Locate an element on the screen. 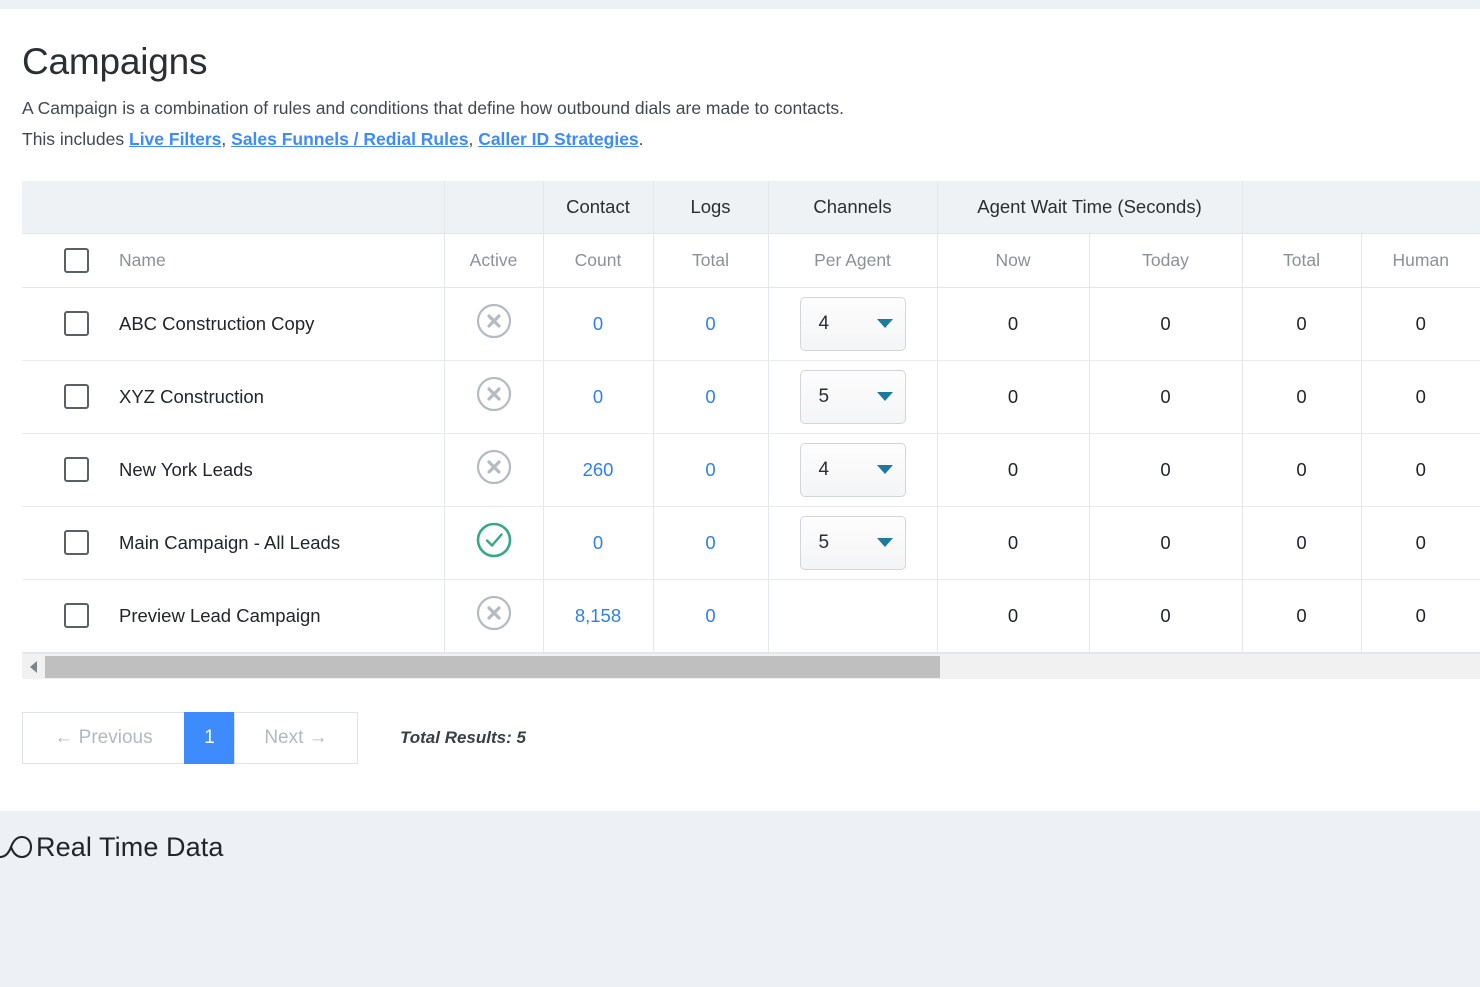  row-name-cell: Main Campaign - All Leads is located at coordinates (233, 543).